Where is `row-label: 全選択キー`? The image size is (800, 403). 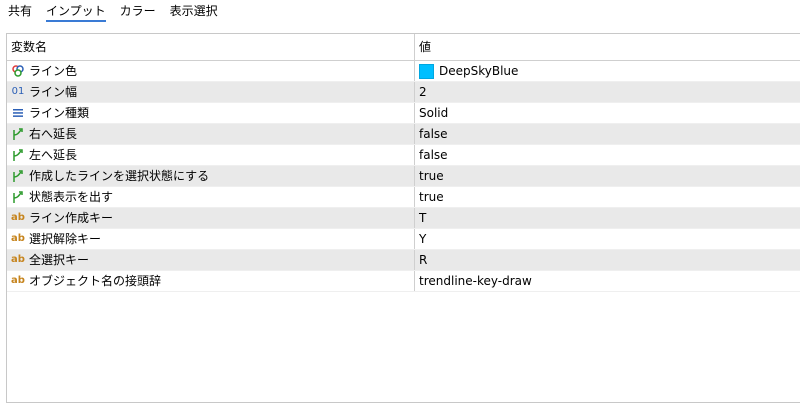 row-label: 全選択キー is located at coordinates (59, 260).